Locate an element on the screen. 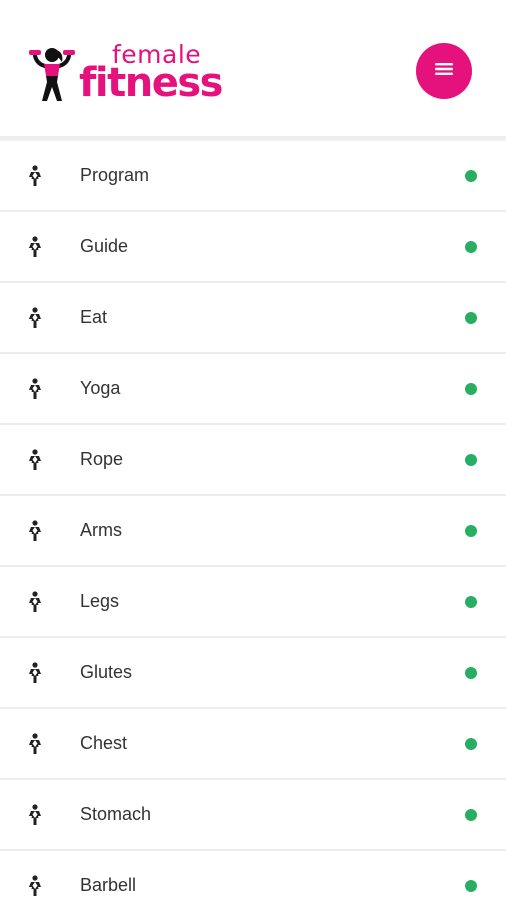 The width and height of the screenshot is (506, 900). menu-item-label: Yoga is located at coordinates (100, 388).